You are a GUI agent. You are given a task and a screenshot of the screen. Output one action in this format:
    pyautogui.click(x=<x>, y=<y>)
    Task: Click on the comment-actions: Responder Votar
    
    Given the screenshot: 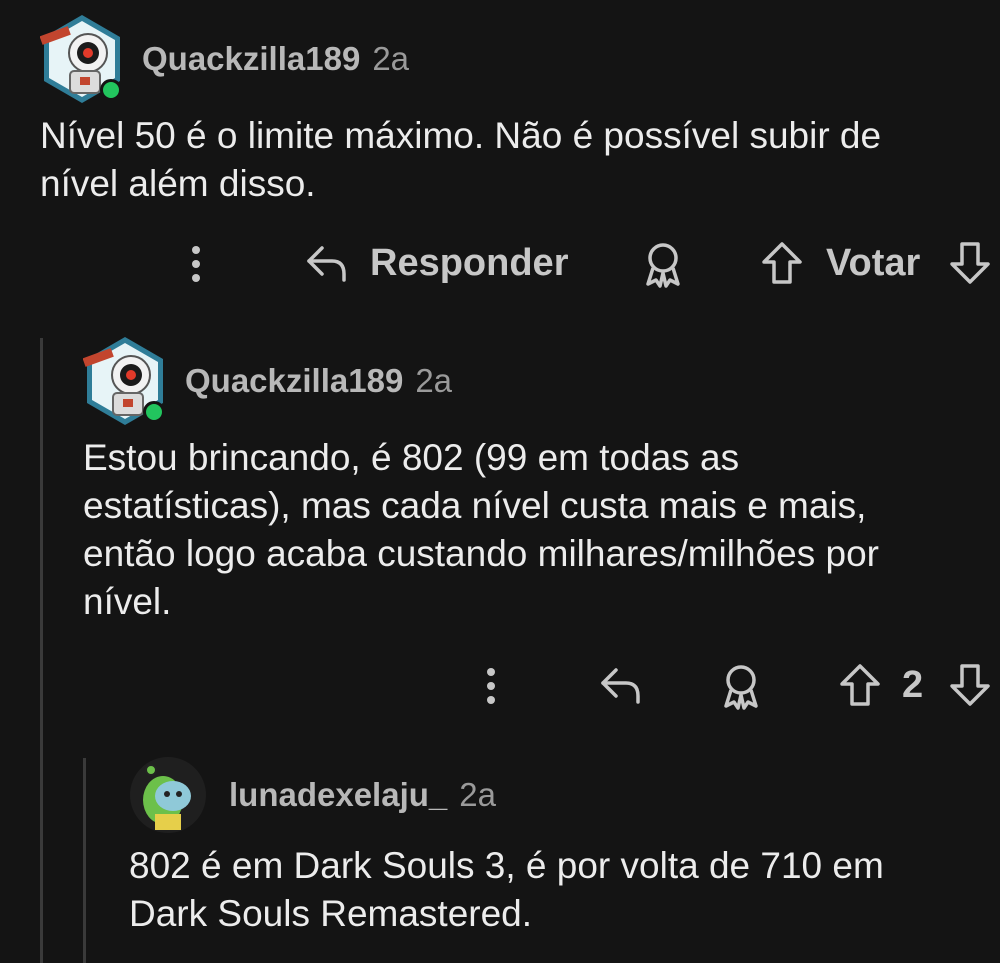 What is the action you would take?
    pyautogui.click(x=500, y=264)
    